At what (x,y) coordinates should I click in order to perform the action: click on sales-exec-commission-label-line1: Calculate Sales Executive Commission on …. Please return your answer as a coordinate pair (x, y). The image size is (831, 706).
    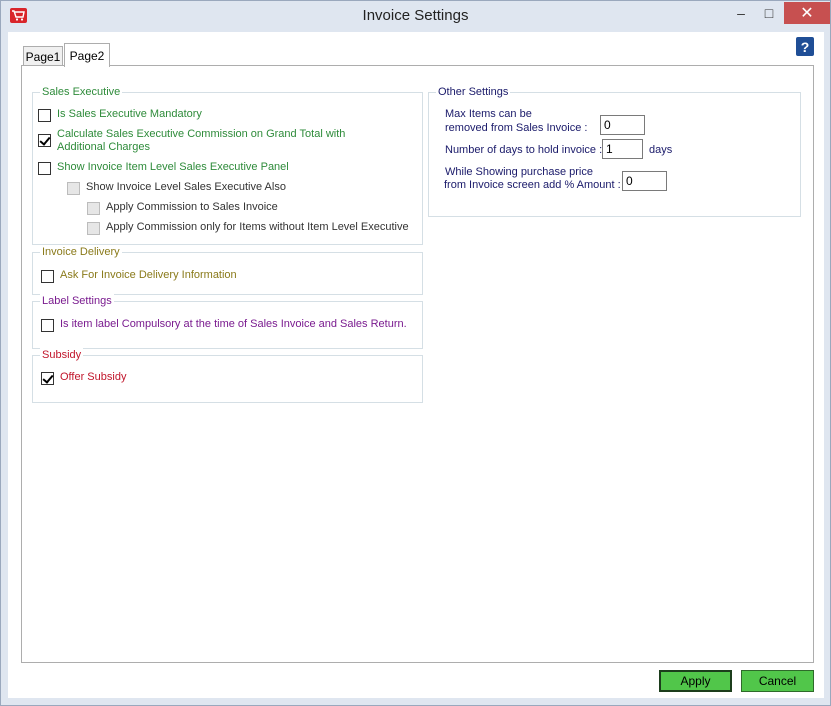
    Looking at the image, I should click on (201, 134).